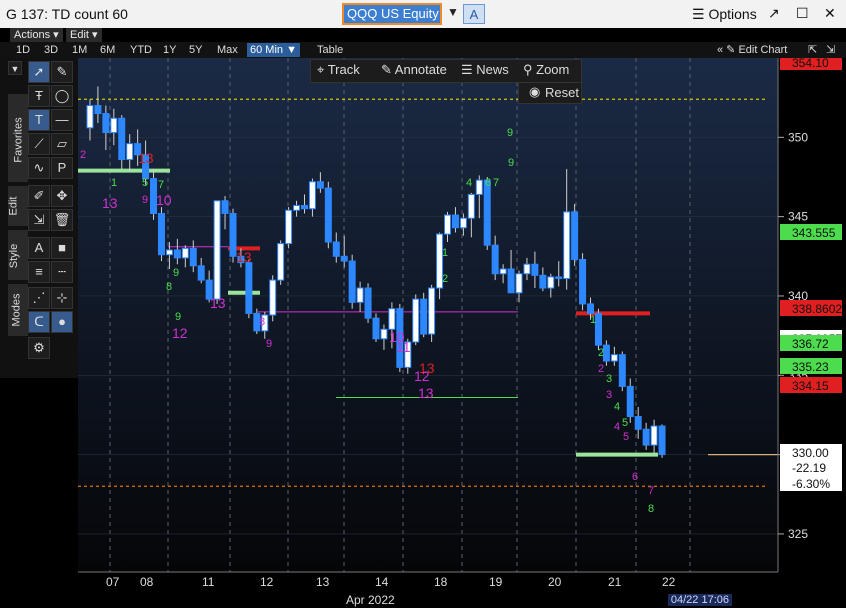 The width and height of the screenshot is (846, 608). I want to click on font-icon: A, so click(39, 248).